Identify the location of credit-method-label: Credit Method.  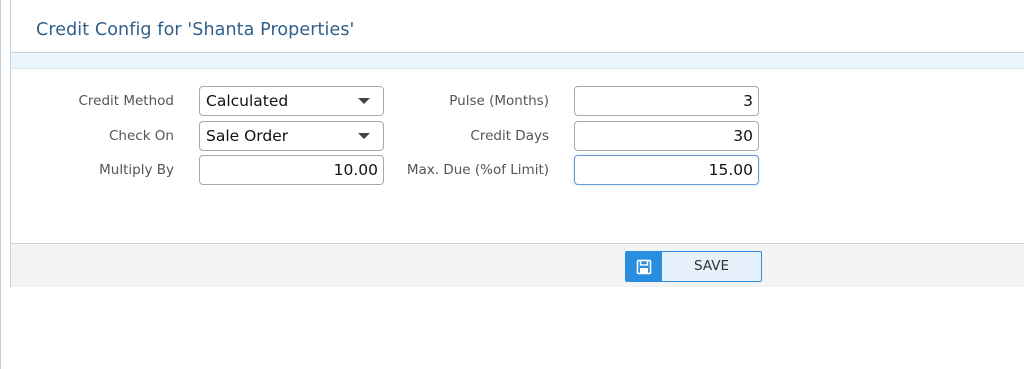
(126, 101).